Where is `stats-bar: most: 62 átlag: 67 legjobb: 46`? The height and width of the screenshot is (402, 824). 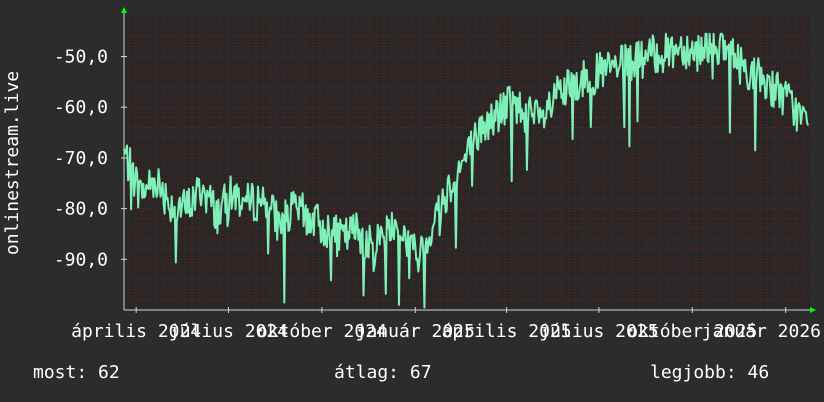 stats-bar: most: 62 átlag: 67 legjobb: 46 is located at coordinates (412, 374).